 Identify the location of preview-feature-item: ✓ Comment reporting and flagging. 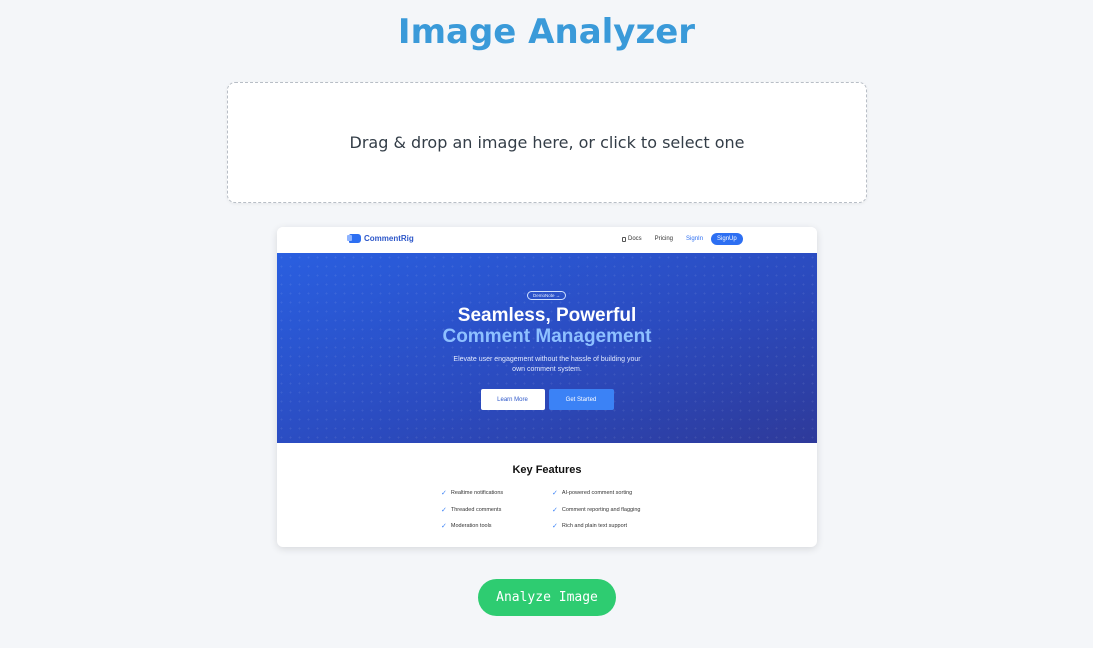
(596, 510).